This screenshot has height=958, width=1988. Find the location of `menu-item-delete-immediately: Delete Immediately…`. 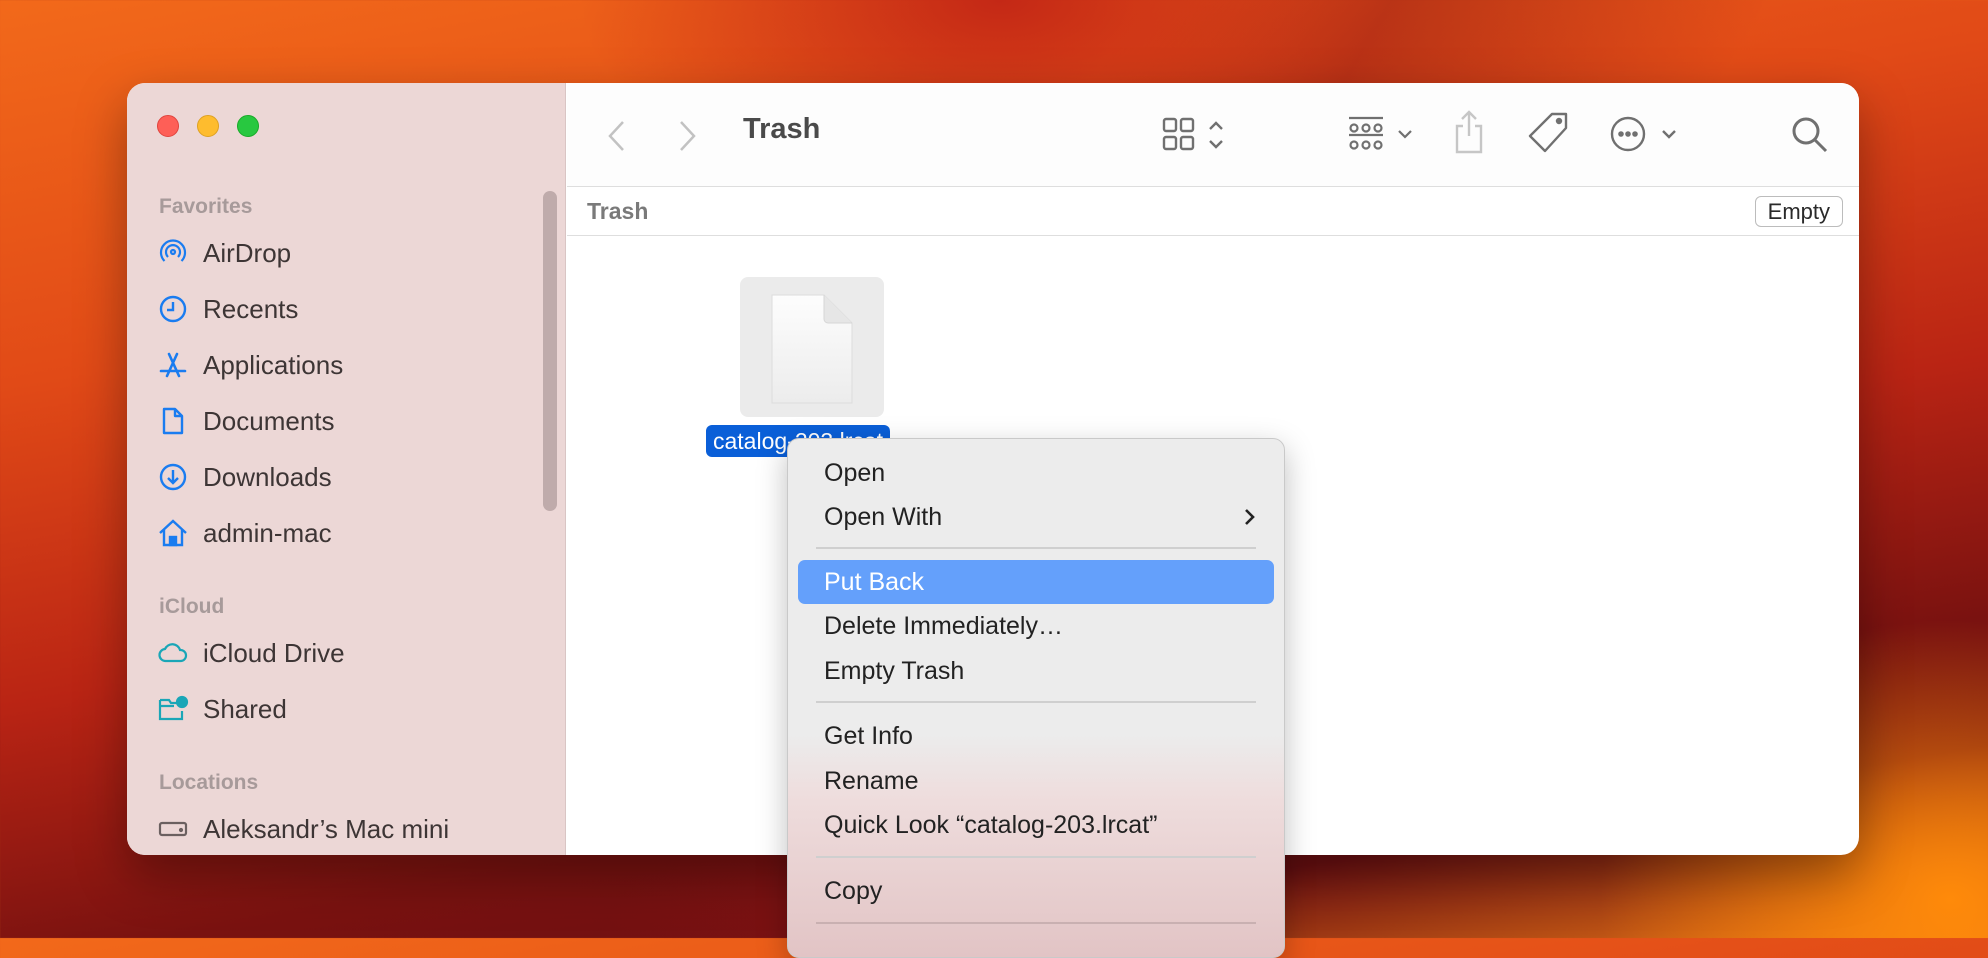

menu-item-delete-immediately: Delete Immediately… is located at coordinates (1036, 626).